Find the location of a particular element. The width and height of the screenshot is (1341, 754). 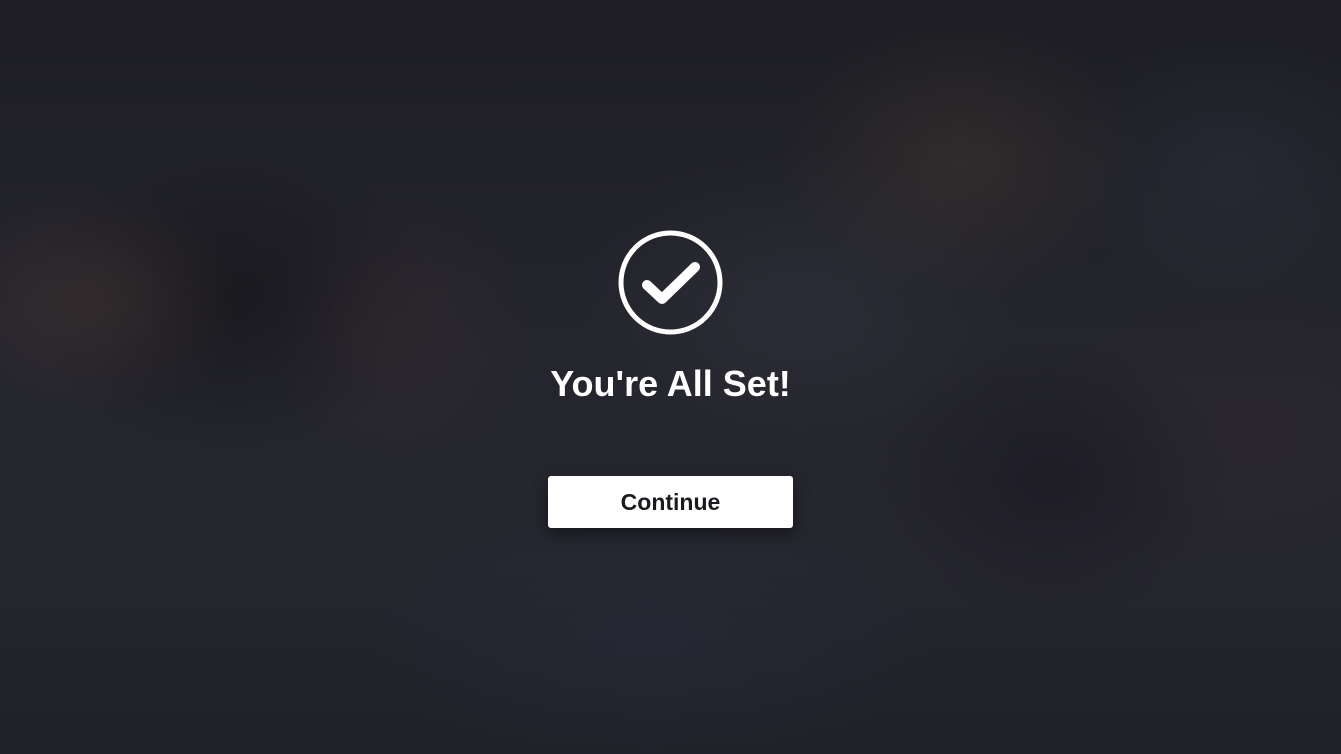

checkmark-circle-icon is located at coordinates (670, 282).